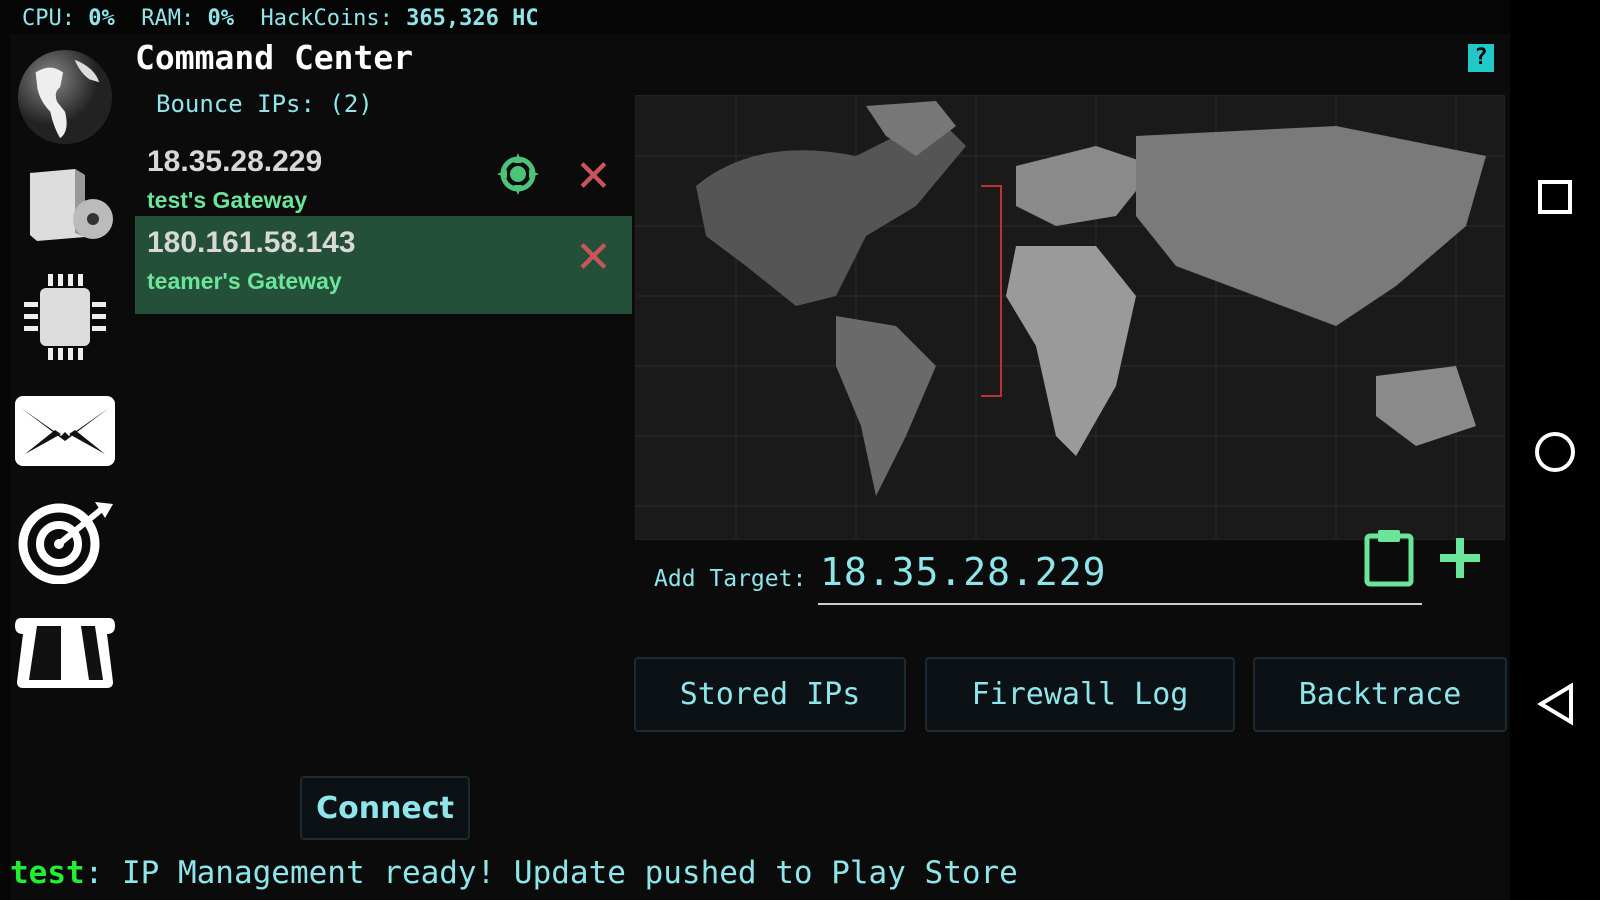  Describe the element at coordinates (1389, 559) in the screenshot. I see `clipboard-icon` at that location.